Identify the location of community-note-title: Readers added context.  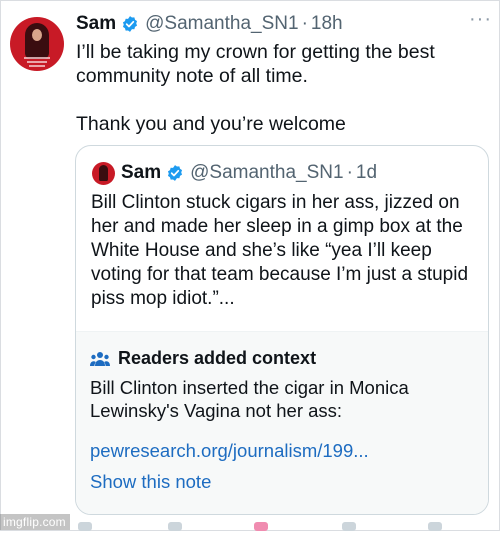
(217, 358).